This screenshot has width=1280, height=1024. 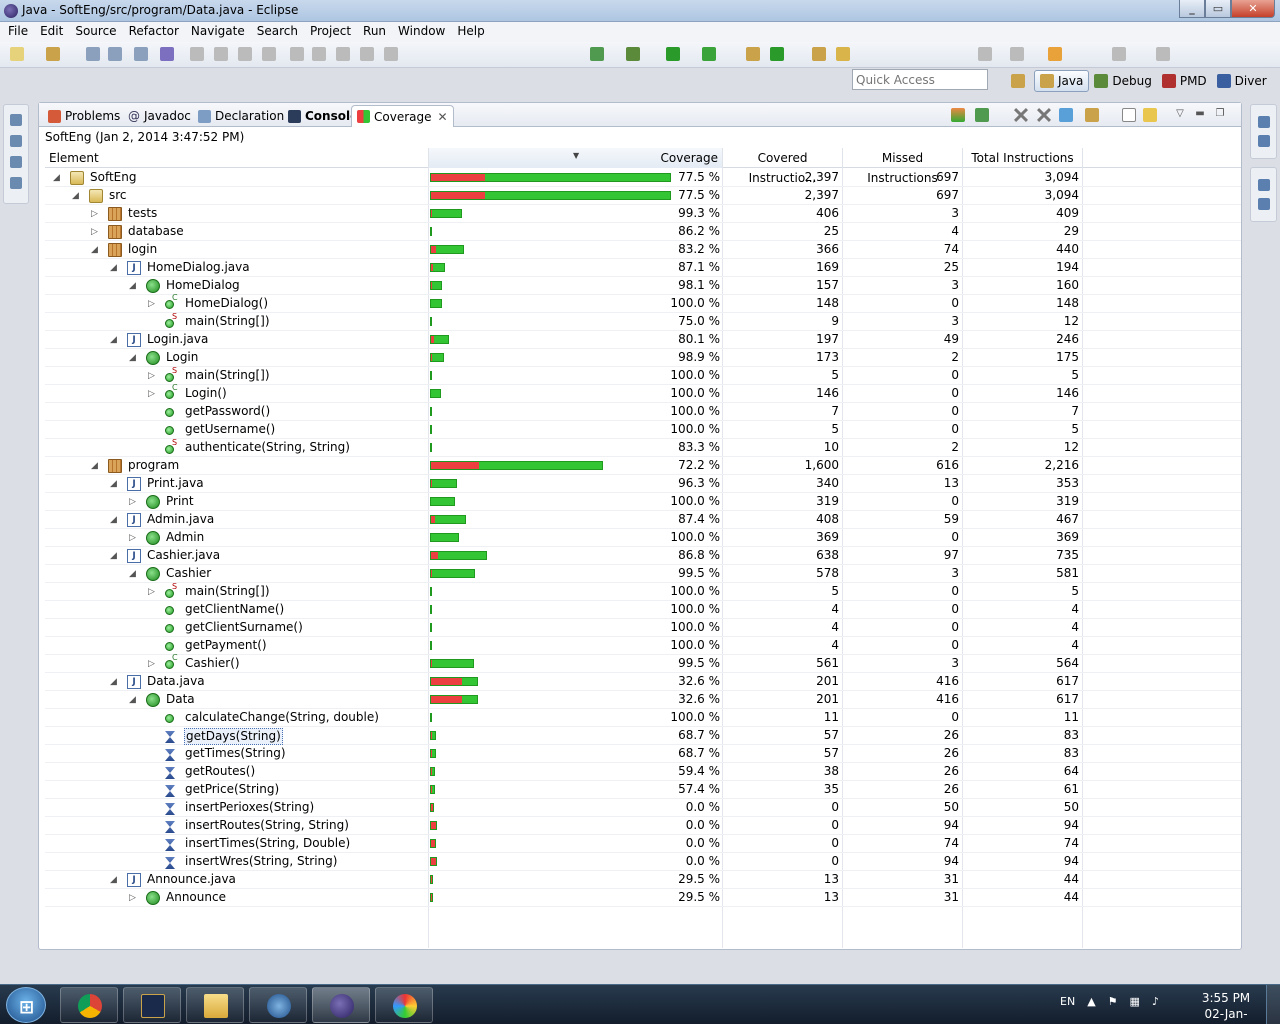 What do you see at coordinates (443, 117) in the screenshot?
I see `close-icon: ✕` at bounding box center [443, 117].